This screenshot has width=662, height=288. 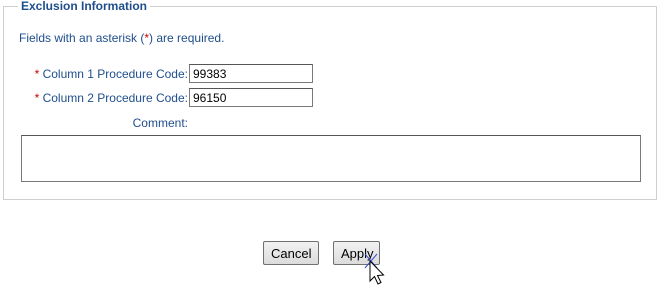 What do you see at coordinates (251, 73) in the screenshot?
I see `column1-procedure-code-input` at bounding box center [251, 73].